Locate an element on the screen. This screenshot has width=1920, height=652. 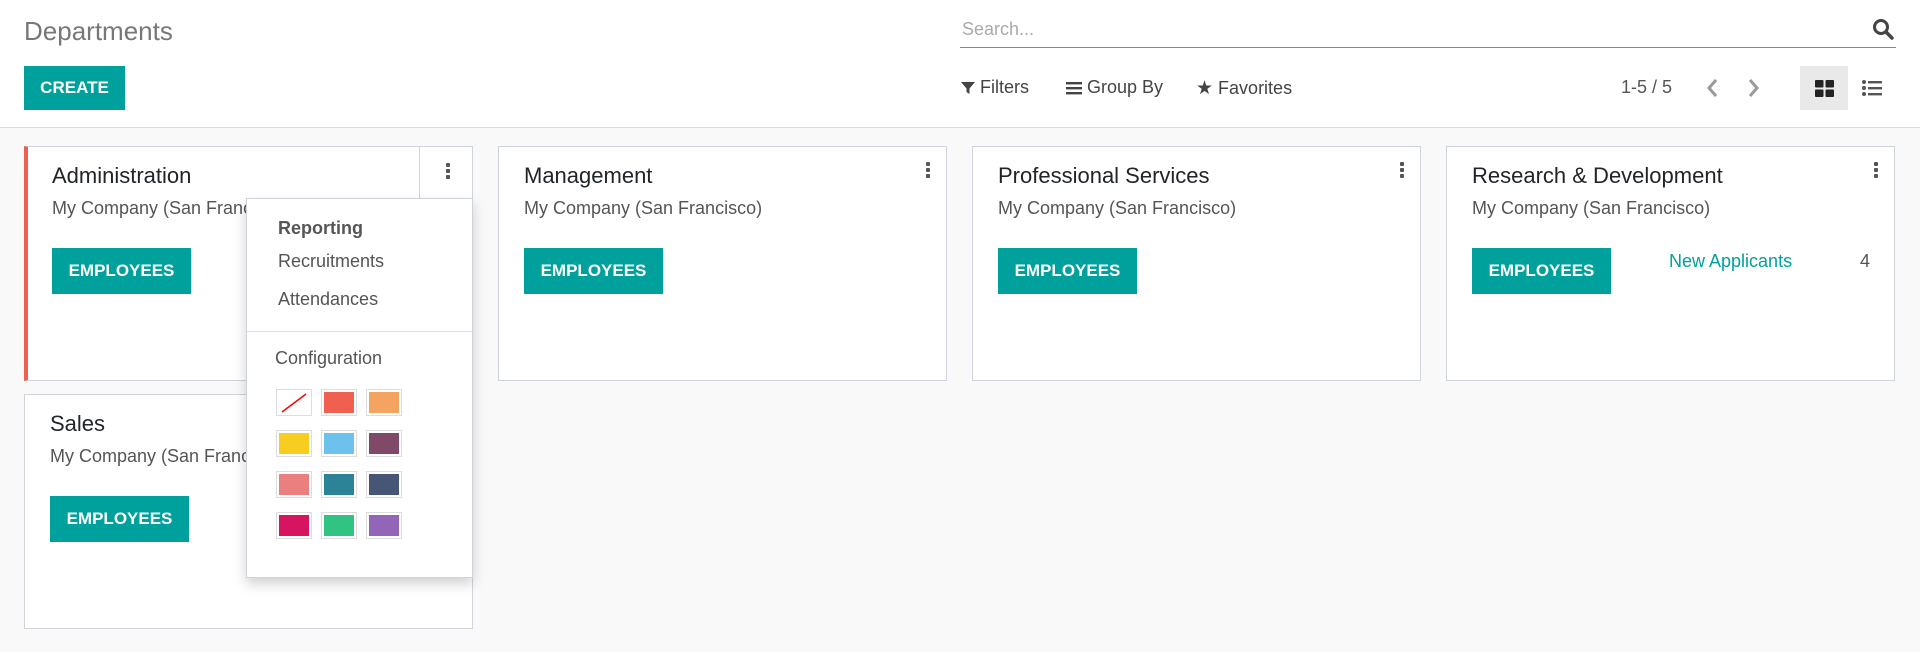
department-name: Sales is located at coordinates (78, 423).